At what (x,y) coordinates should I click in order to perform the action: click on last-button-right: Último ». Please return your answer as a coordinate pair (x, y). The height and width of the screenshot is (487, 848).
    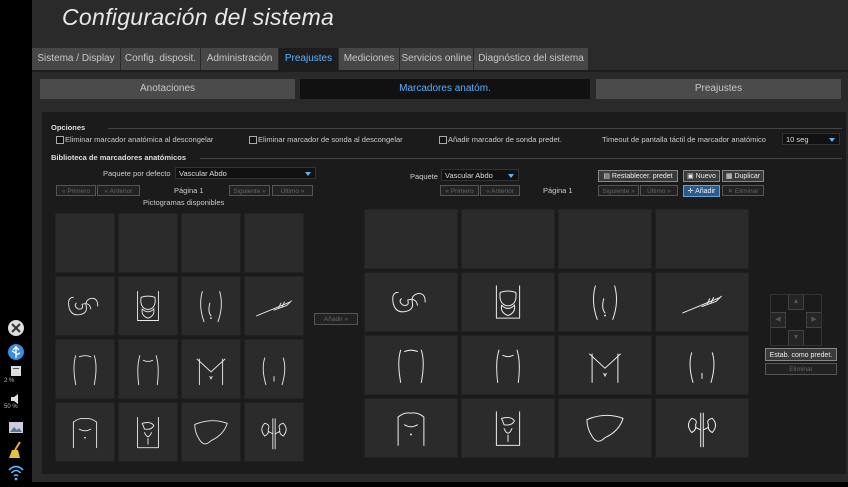
    Looking at the image, I should click on (659, 190).